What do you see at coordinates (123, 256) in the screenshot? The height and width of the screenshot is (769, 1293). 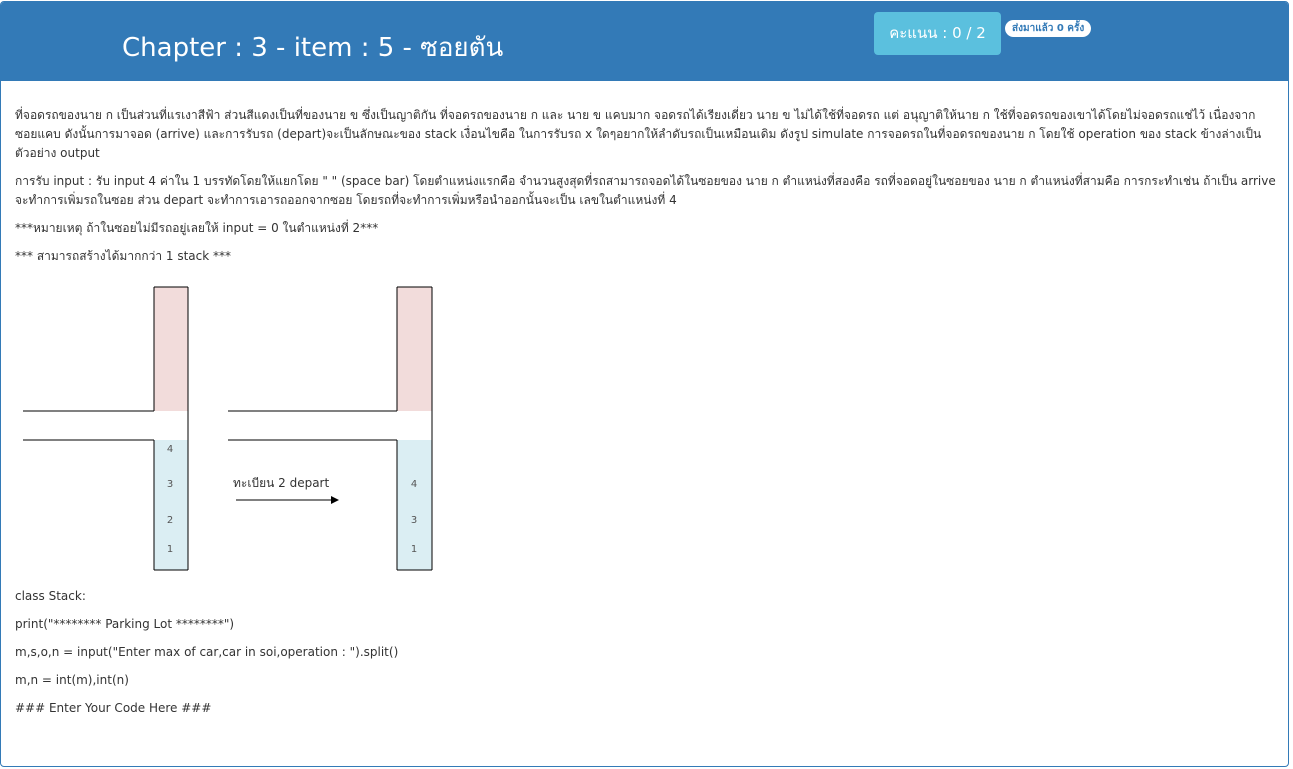 I see `note-multiple-stack: *** สามารถสร้างได้มากกว่า 1 stack ***` at bounding box center [123, 256].